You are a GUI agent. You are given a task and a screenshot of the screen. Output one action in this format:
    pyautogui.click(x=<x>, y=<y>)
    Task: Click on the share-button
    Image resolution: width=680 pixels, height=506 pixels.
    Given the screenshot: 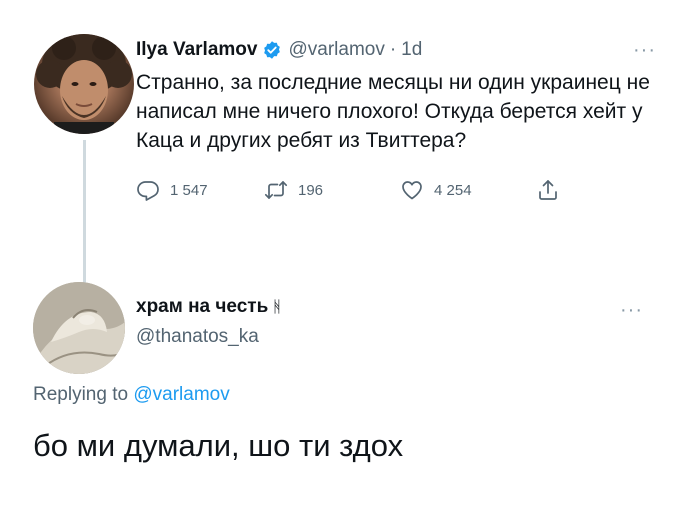 What is the action you would take?
    pyautogui.click(x=548, y=190)
    